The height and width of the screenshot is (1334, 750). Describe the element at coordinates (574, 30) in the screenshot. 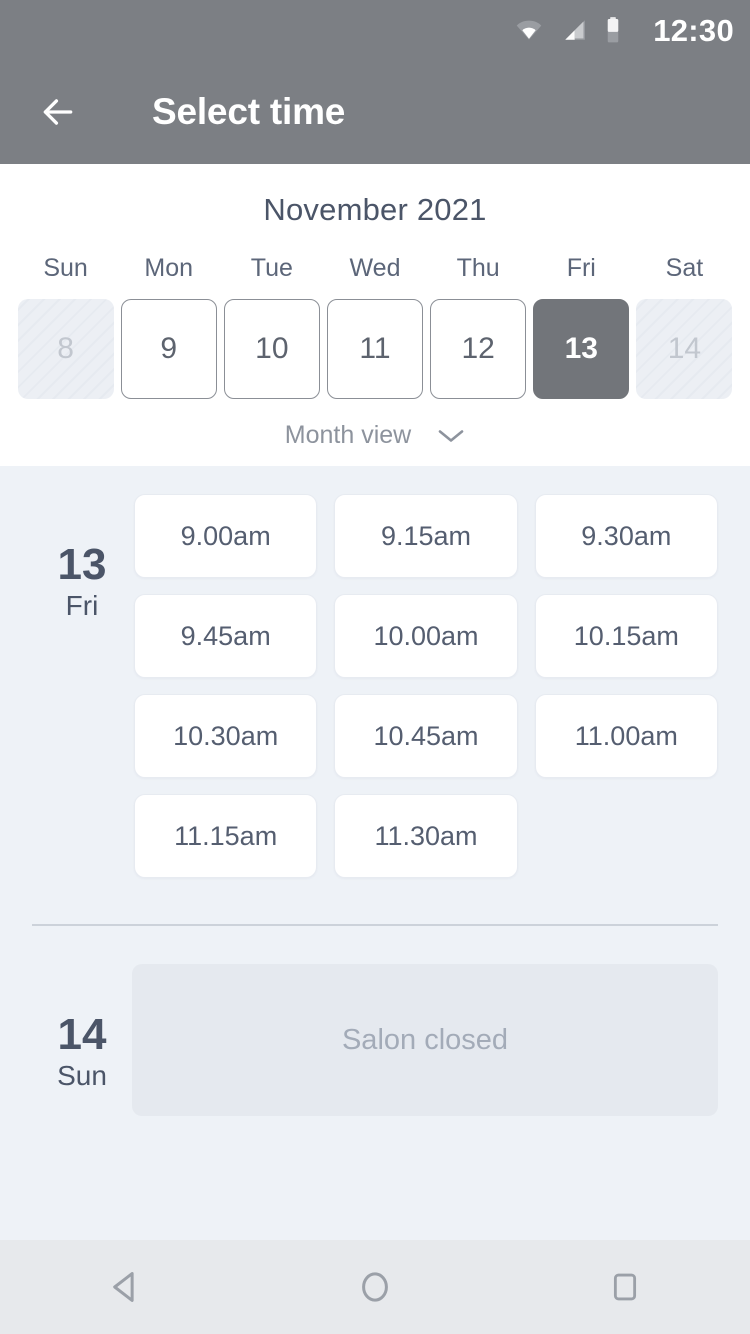

I see `cell-signal-icon` at that location.